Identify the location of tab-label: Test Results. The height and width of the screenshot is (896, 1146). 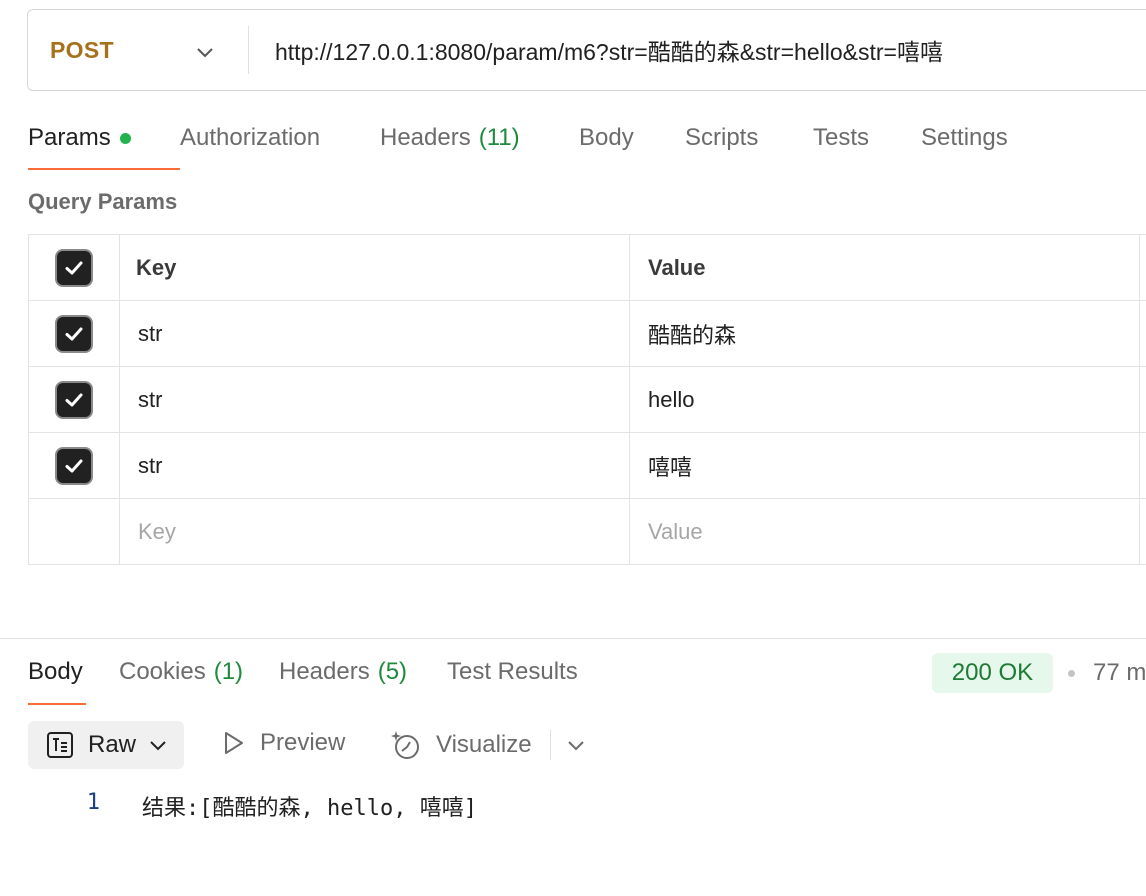
(512, 671).